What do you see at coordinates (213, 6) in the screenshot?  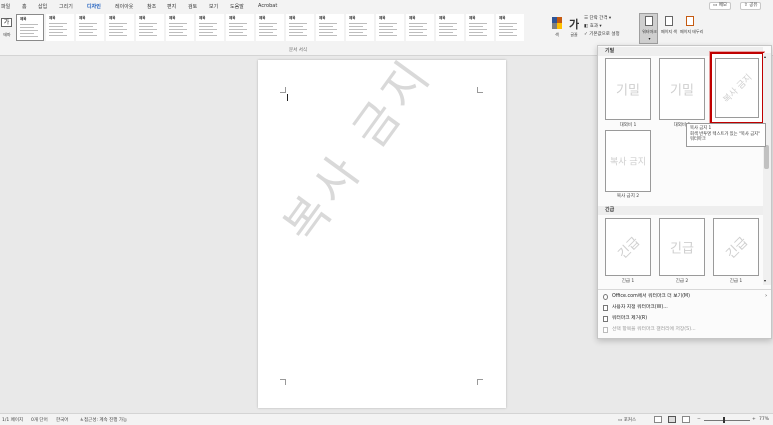 I see `tab-view: 보기` at bounding box center [213, 6].